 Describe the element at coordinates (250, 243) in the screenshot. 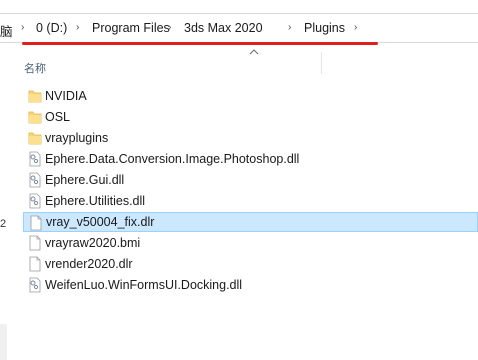

I see `file-list-item: vrayraw2020.bmi` at that location.